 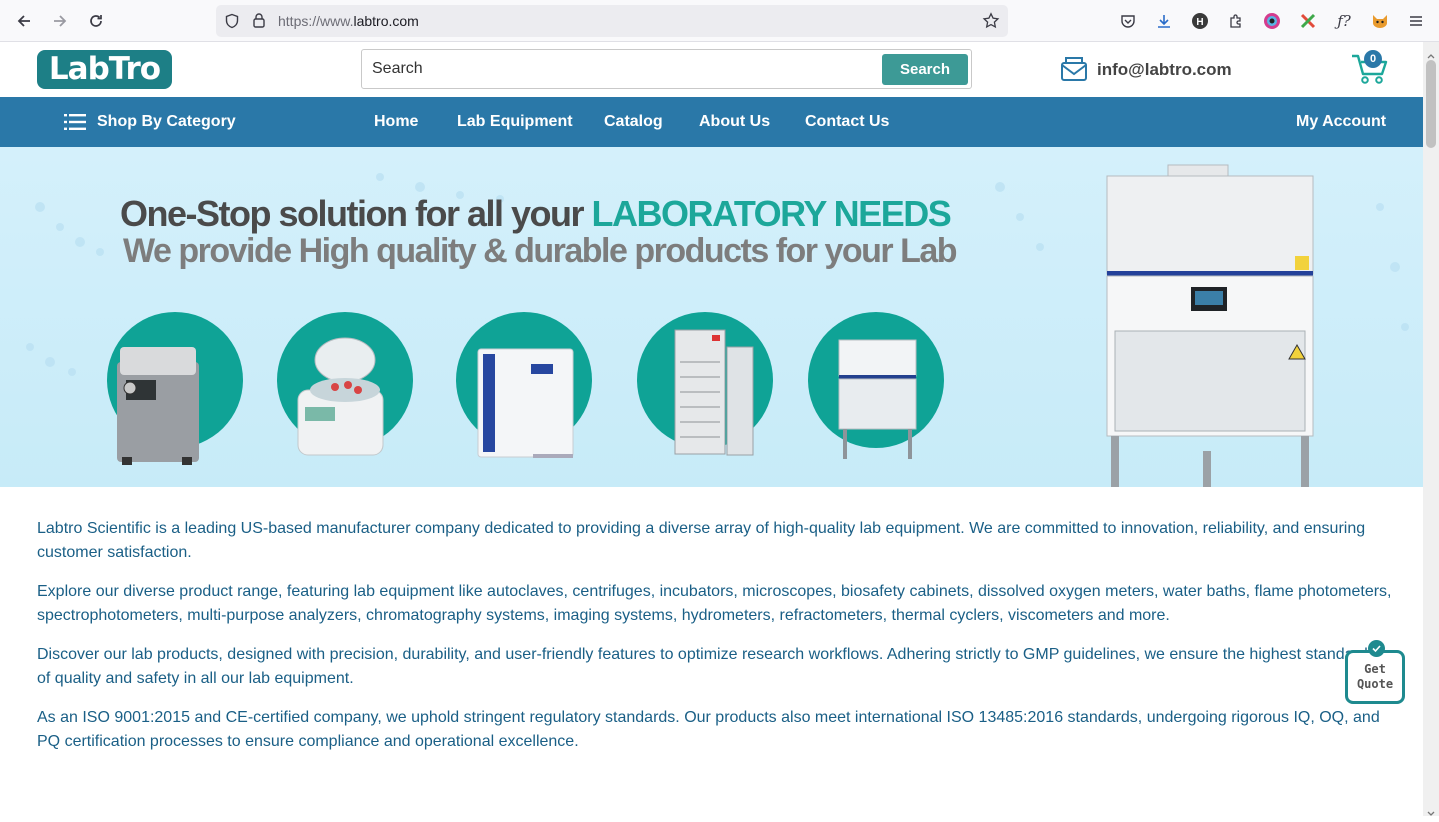 What do you see at coordinates (1128, 21) in the screenshot?
I see `pocket-icon` at bounding box center [1128, 21].